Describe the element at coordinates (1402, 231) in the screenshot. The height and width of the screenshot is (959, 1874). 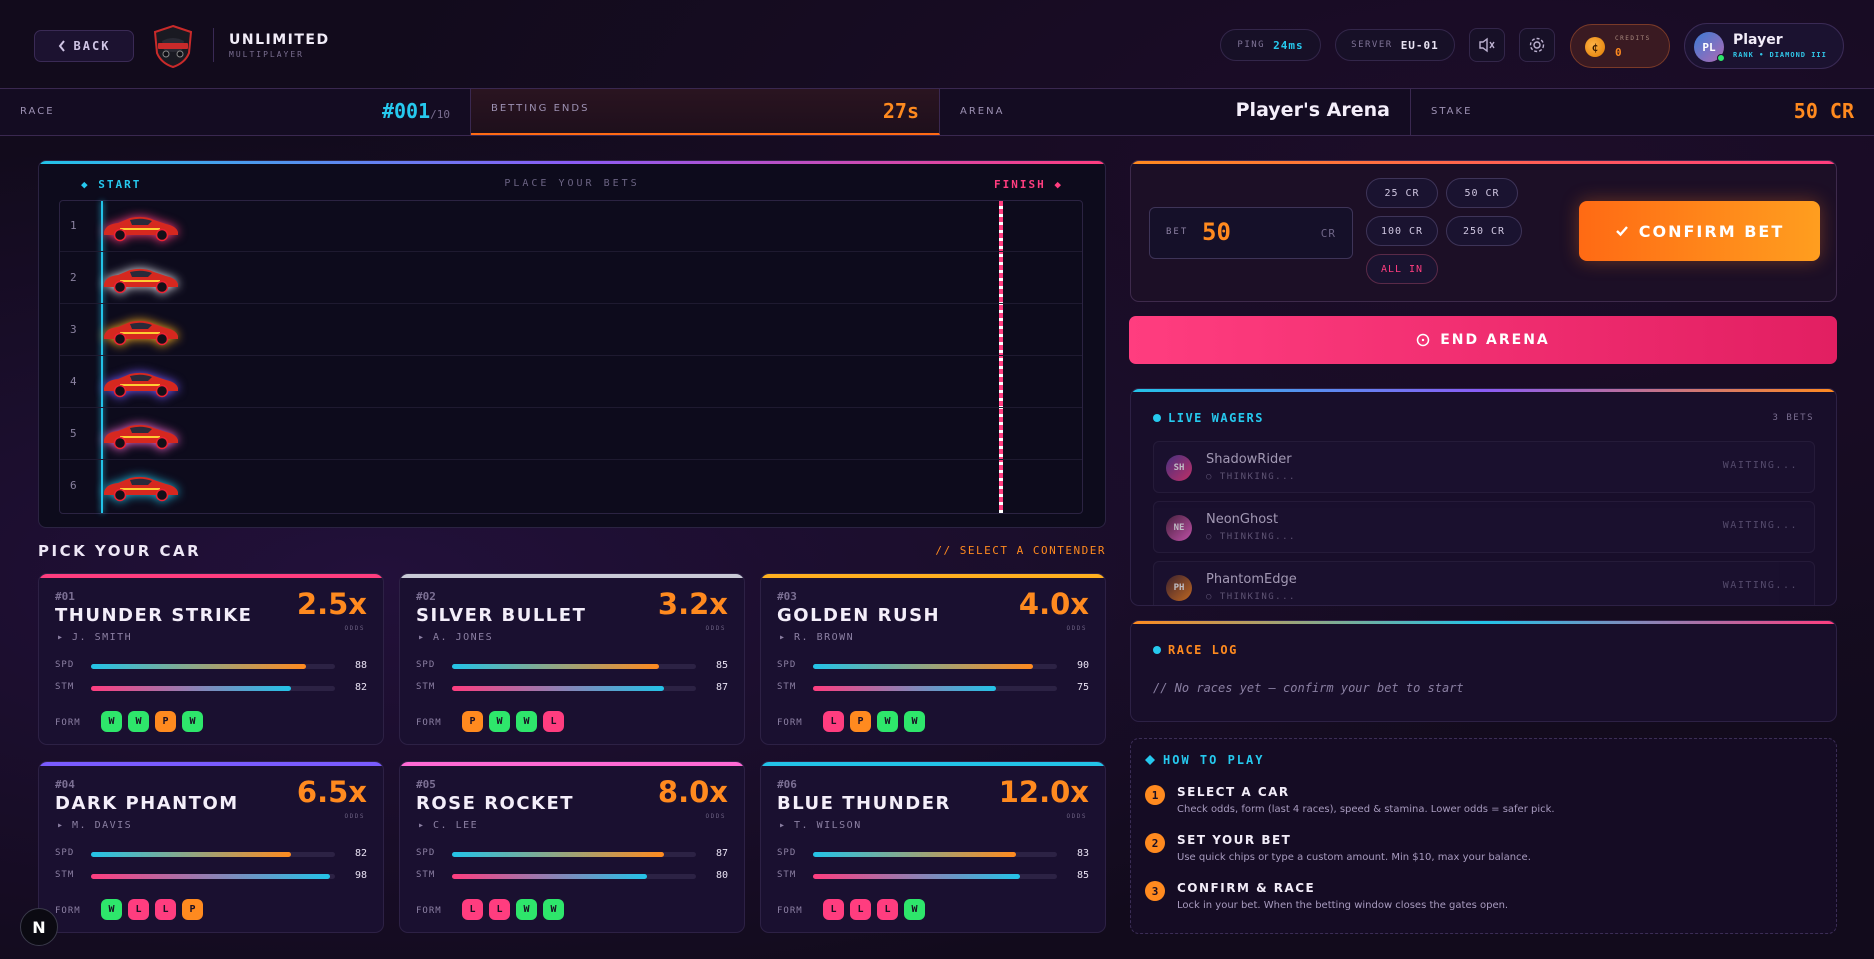
I see `chip-100: 100 CR` at that location.